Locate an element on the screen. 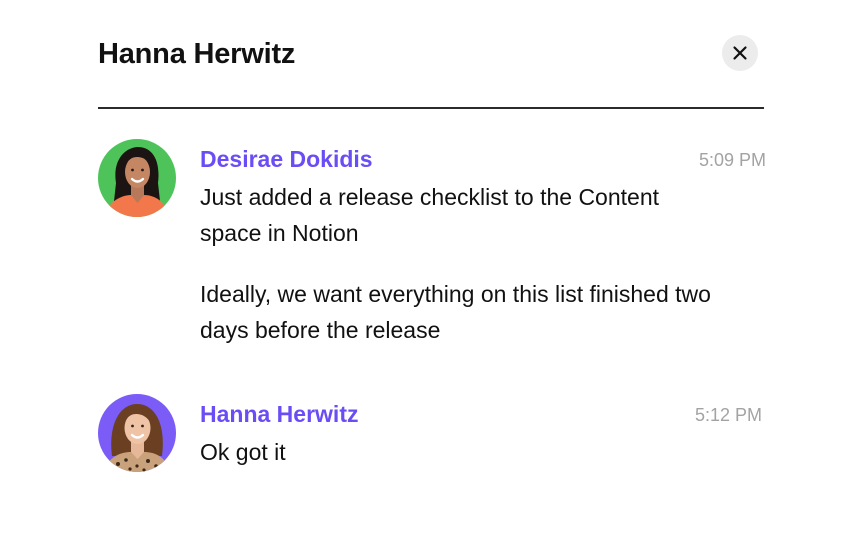 The image size is (864, 540). close-button is located at coordinates (740, 53).